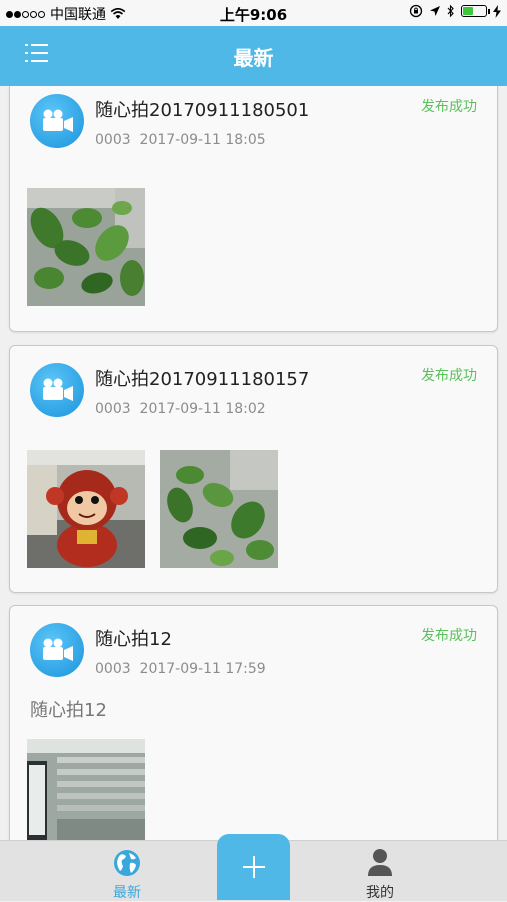 The height and width of the screenshot is (902, 507). Describe the element at coordinates (202, 378) in the screenshot. I see `post-title: 随心拍20170911180157` at that location.